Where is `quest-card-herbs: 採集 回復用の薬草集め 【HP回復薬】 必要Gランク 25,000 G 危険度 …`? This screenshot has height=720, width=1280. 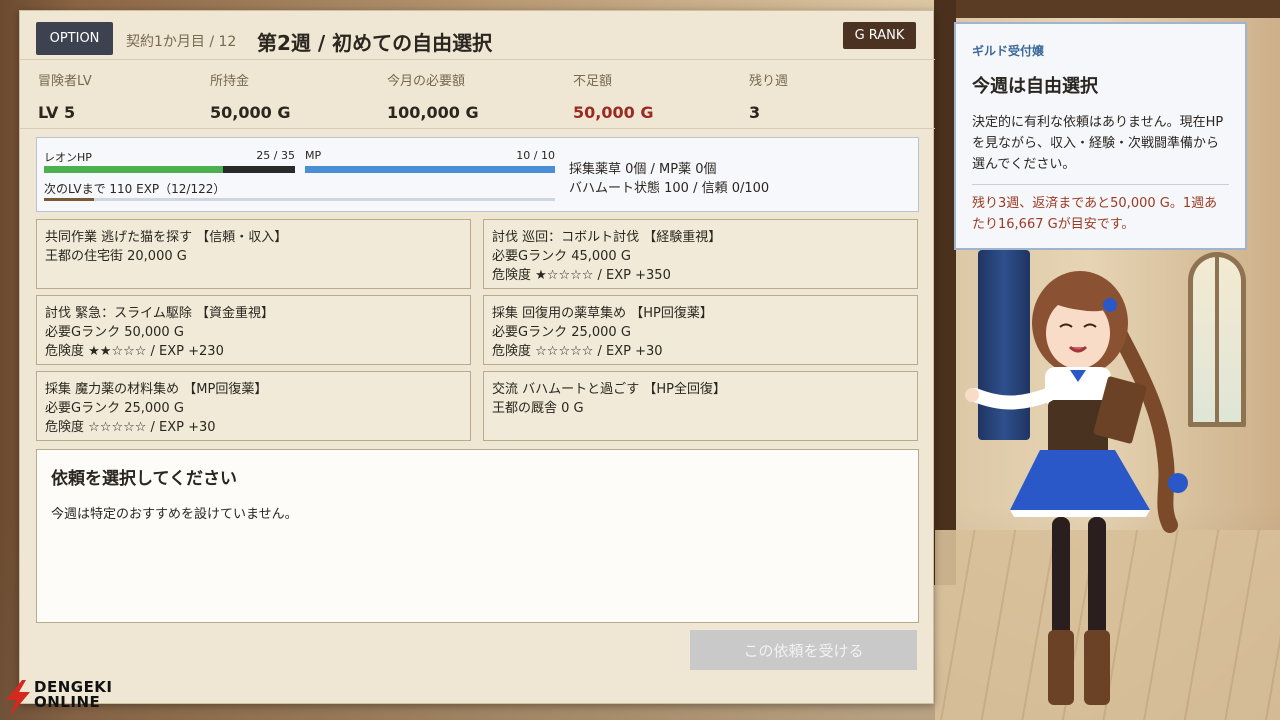
quest-card-herbs: 採集 回復用の薬草集め 【HP回復薬】 必要Gランク 25,000 G 危険度 … is located at coordinates (700, 330).